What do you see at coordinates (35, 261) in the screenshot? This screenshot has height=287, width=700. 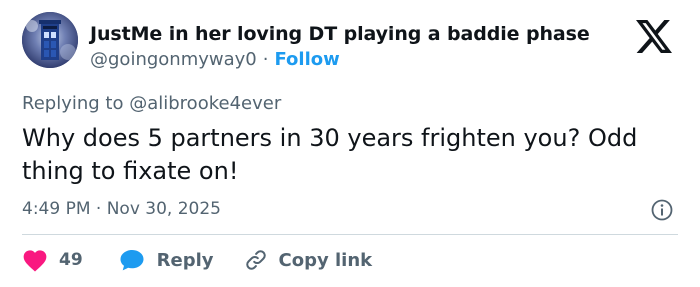 I see `heart-icon` at bounding box center [35, 261].